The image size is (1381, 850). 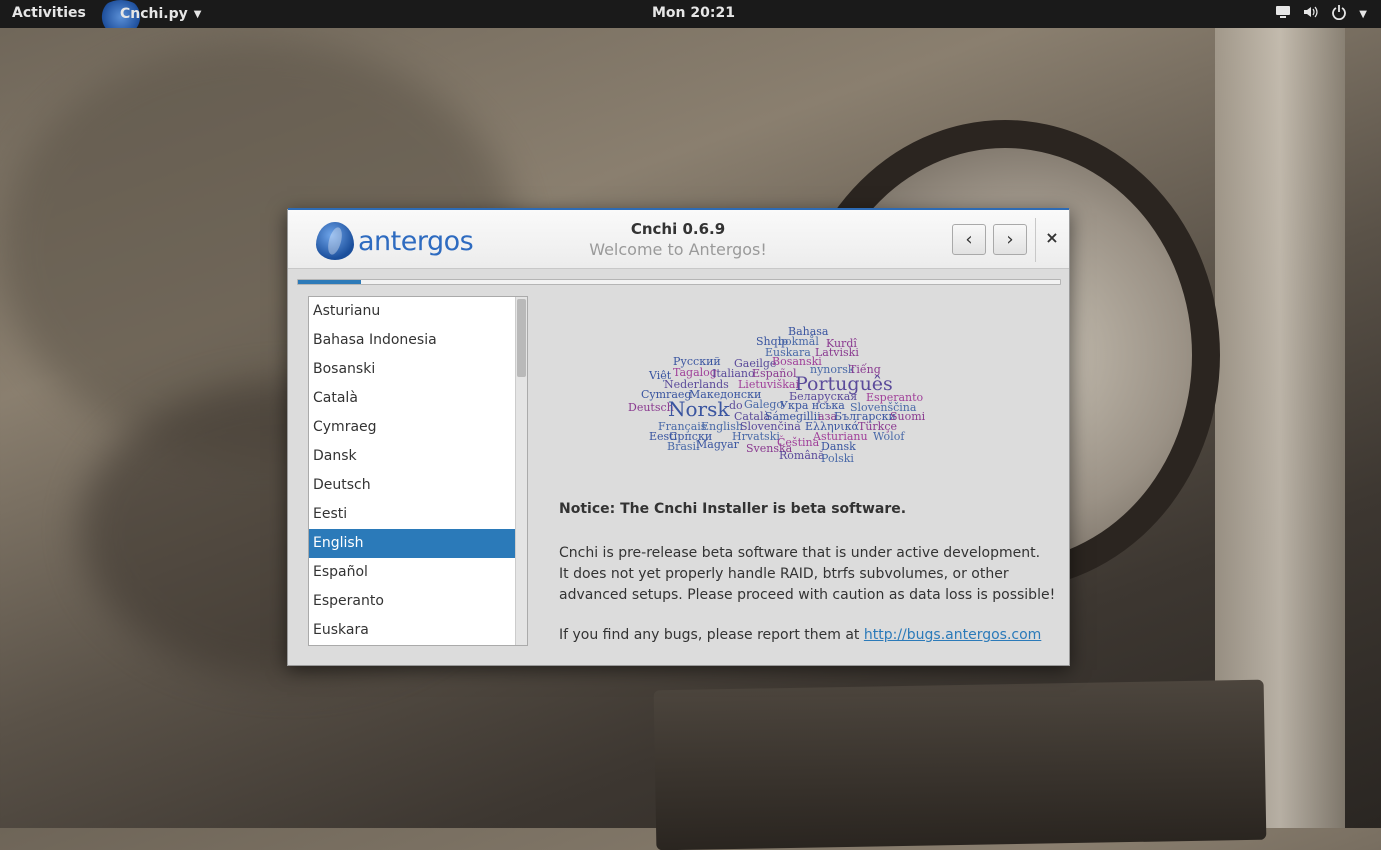 I want to click on word-cloud-word: Magyar, so click(x=717, y=444).